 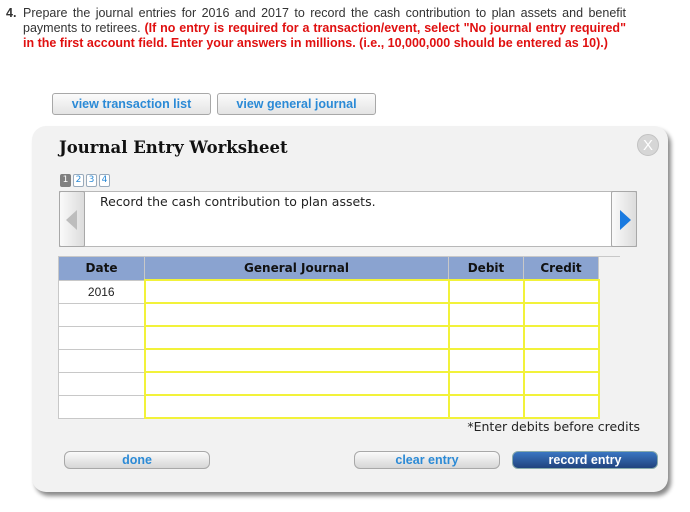 I want to click on page-4-button: 4, so click(x=104, y=180).